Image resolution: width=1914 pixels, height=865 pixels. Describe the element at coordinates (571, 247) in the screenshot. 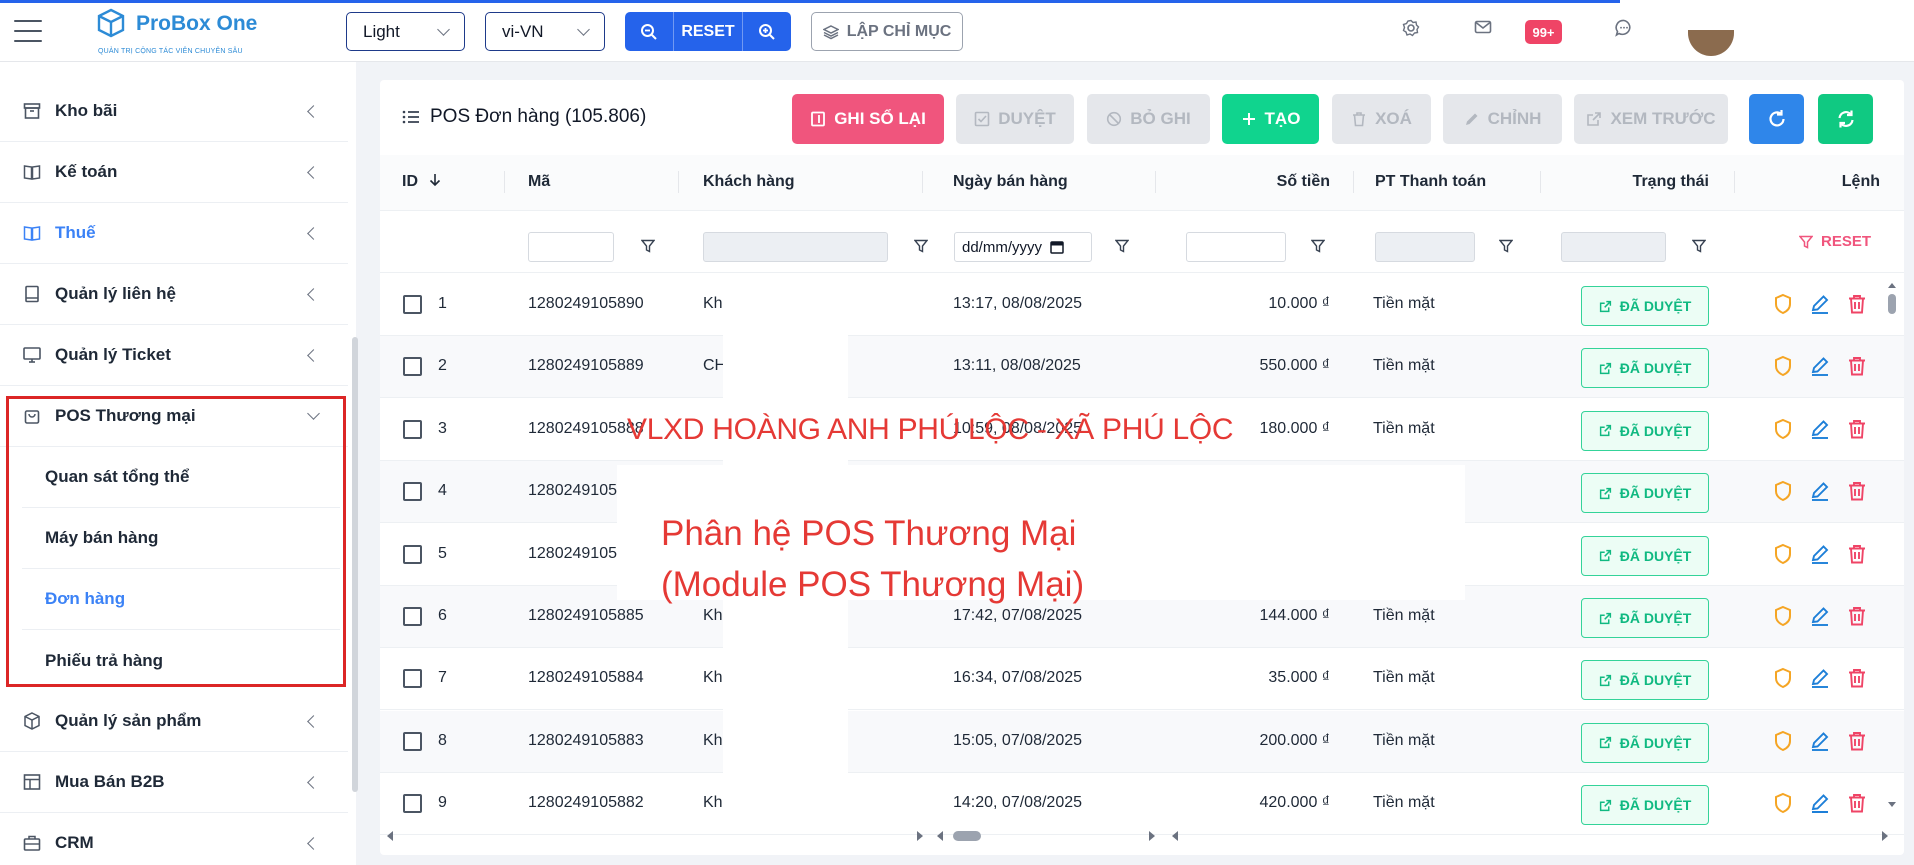

I see `filter-ma-input` at that location.